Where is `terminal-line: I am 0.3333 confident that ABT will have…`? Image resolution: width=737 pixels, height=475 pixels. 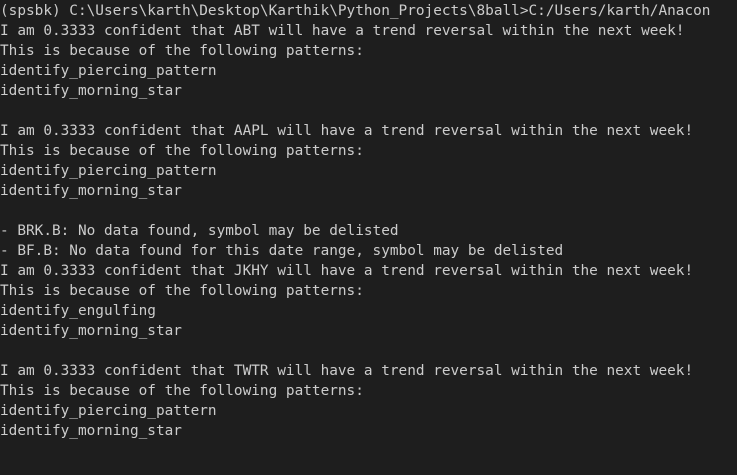
terminal-line: I am 0.3333 confident that ABT will have… is located at coordinates (342, 31).